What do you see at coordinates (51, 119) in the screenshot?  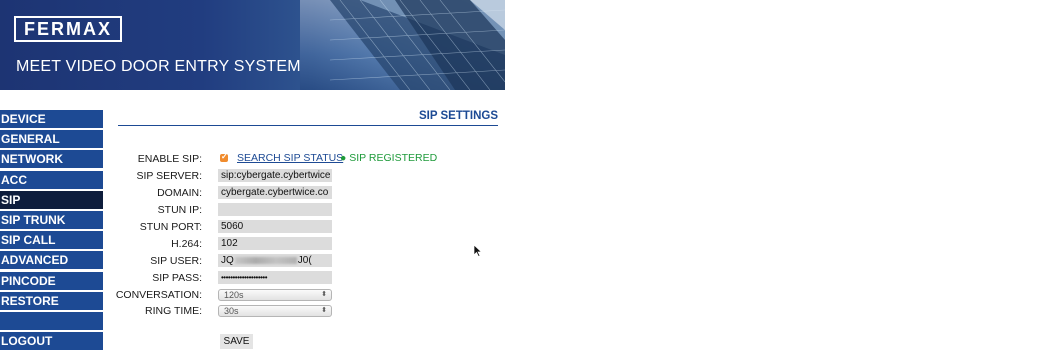 I see `menu-item-device: DEVICE` at bounding box center [51, 119].